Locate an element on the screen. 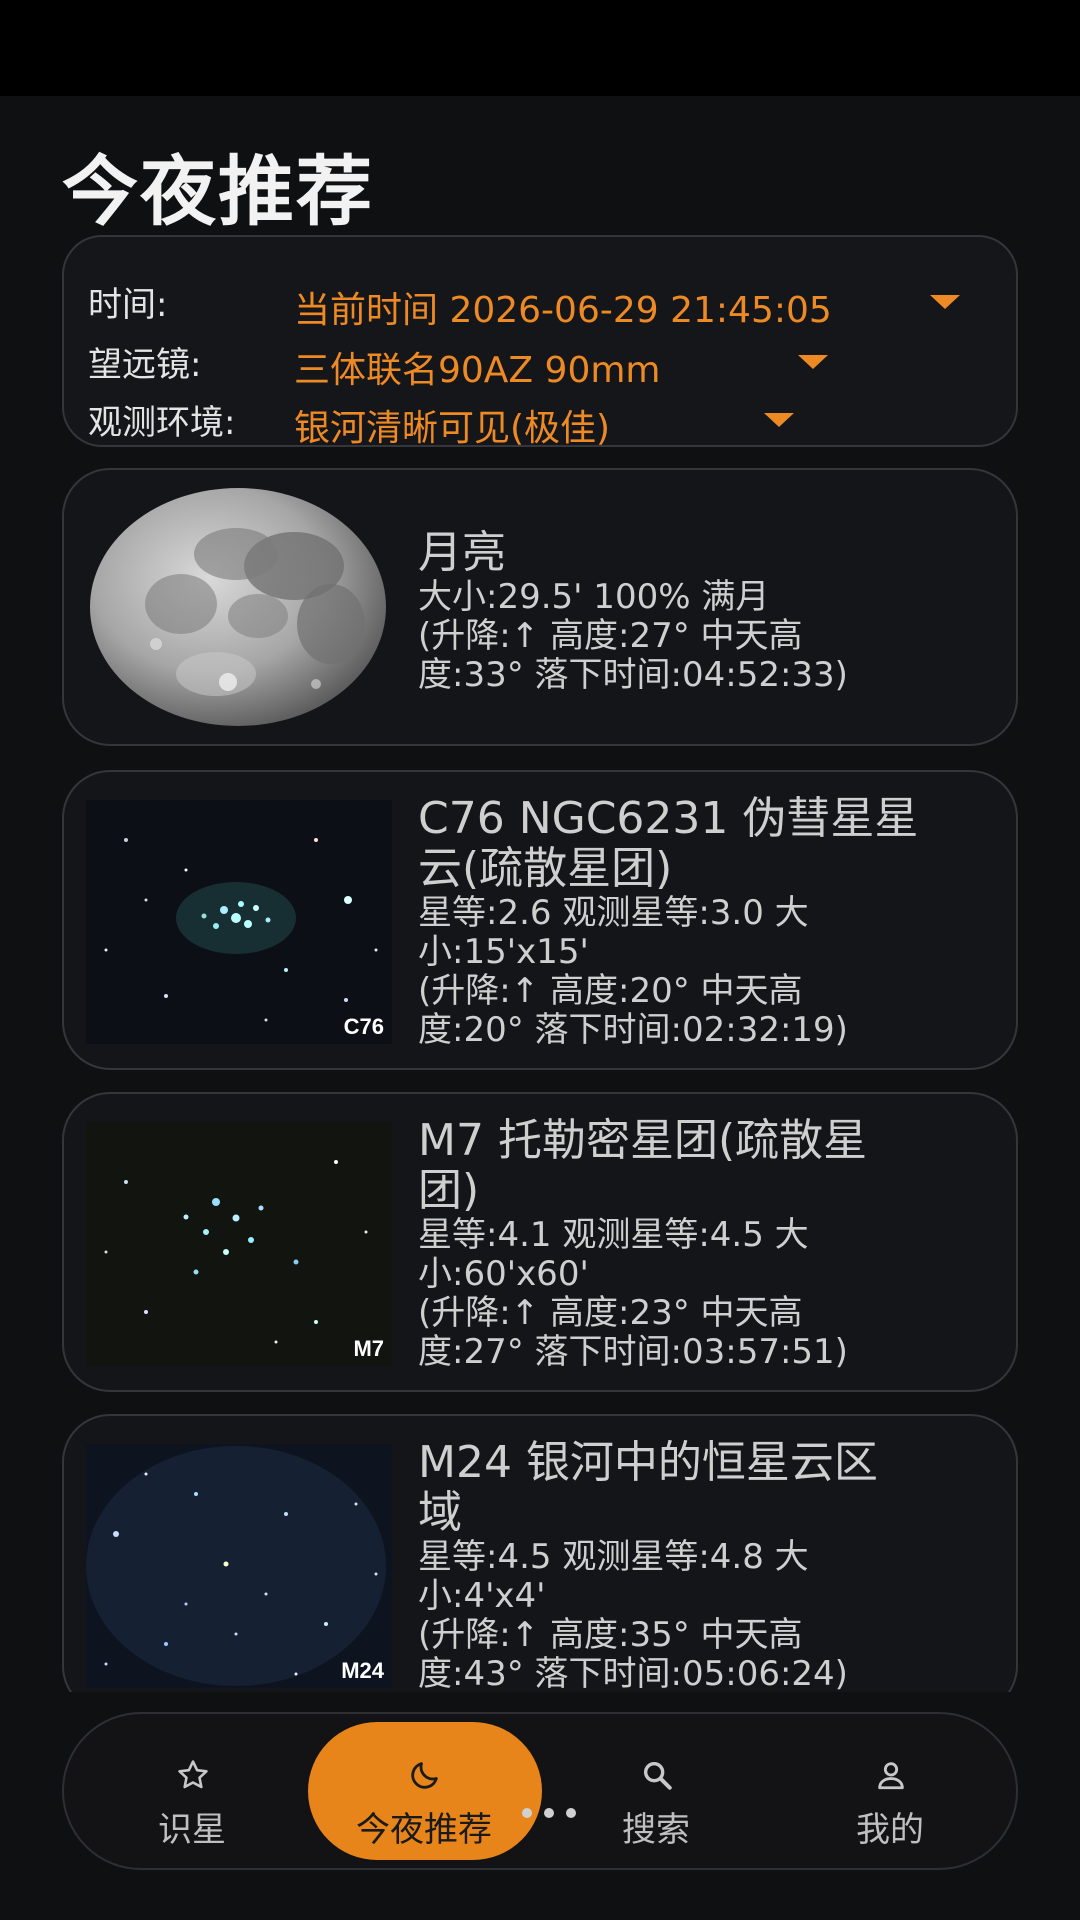  time-value: 当前时间 2026-06-29 21:45:05 is located at coordinates (563, 307).